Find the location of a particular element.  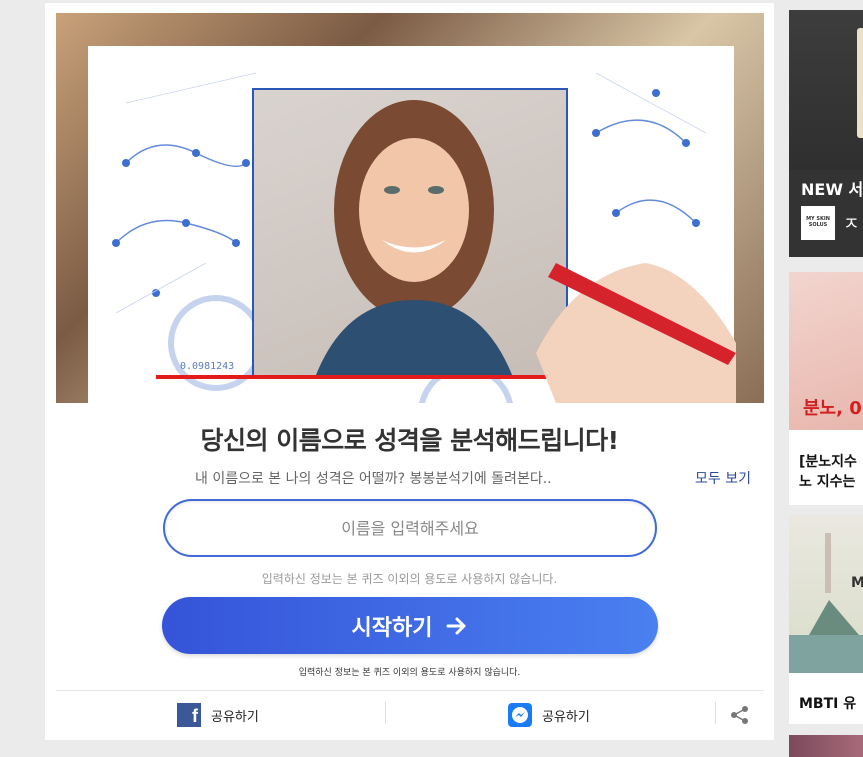

privacy-notice: 입력하신 정보는 본 퀴즈 이외의 용도로 사용하지 않습니다. is located at coordinates (409, 579).